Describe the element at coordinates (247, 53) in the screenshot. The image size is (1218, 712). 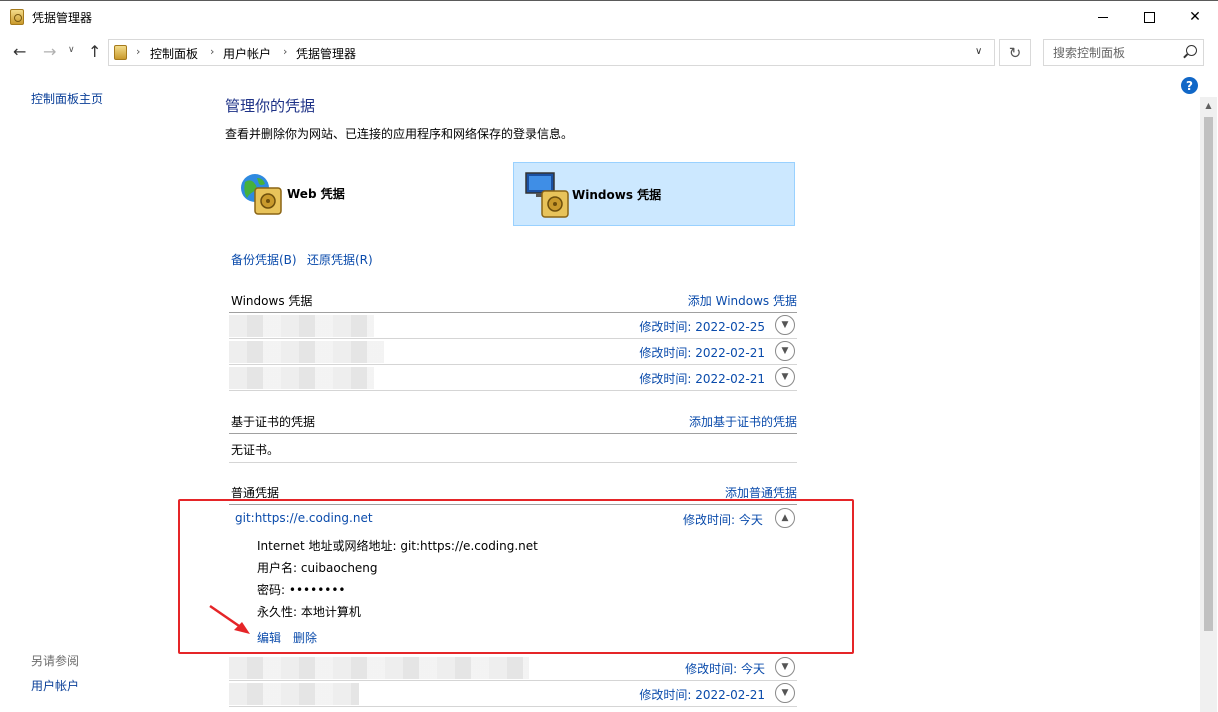
I see `breadcrumb-user-accounts: 用户帐户` at that location.